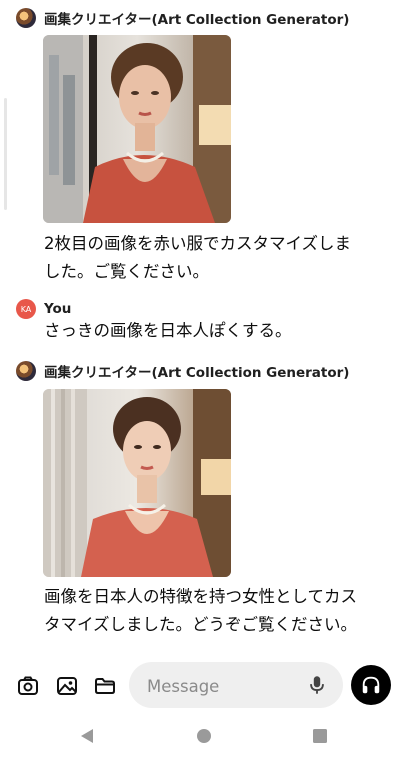  Describe the element at coordinates (168, 330) in the screenshot. I see `text-line: さっきの画像を日本人ぽくする。` at that location.